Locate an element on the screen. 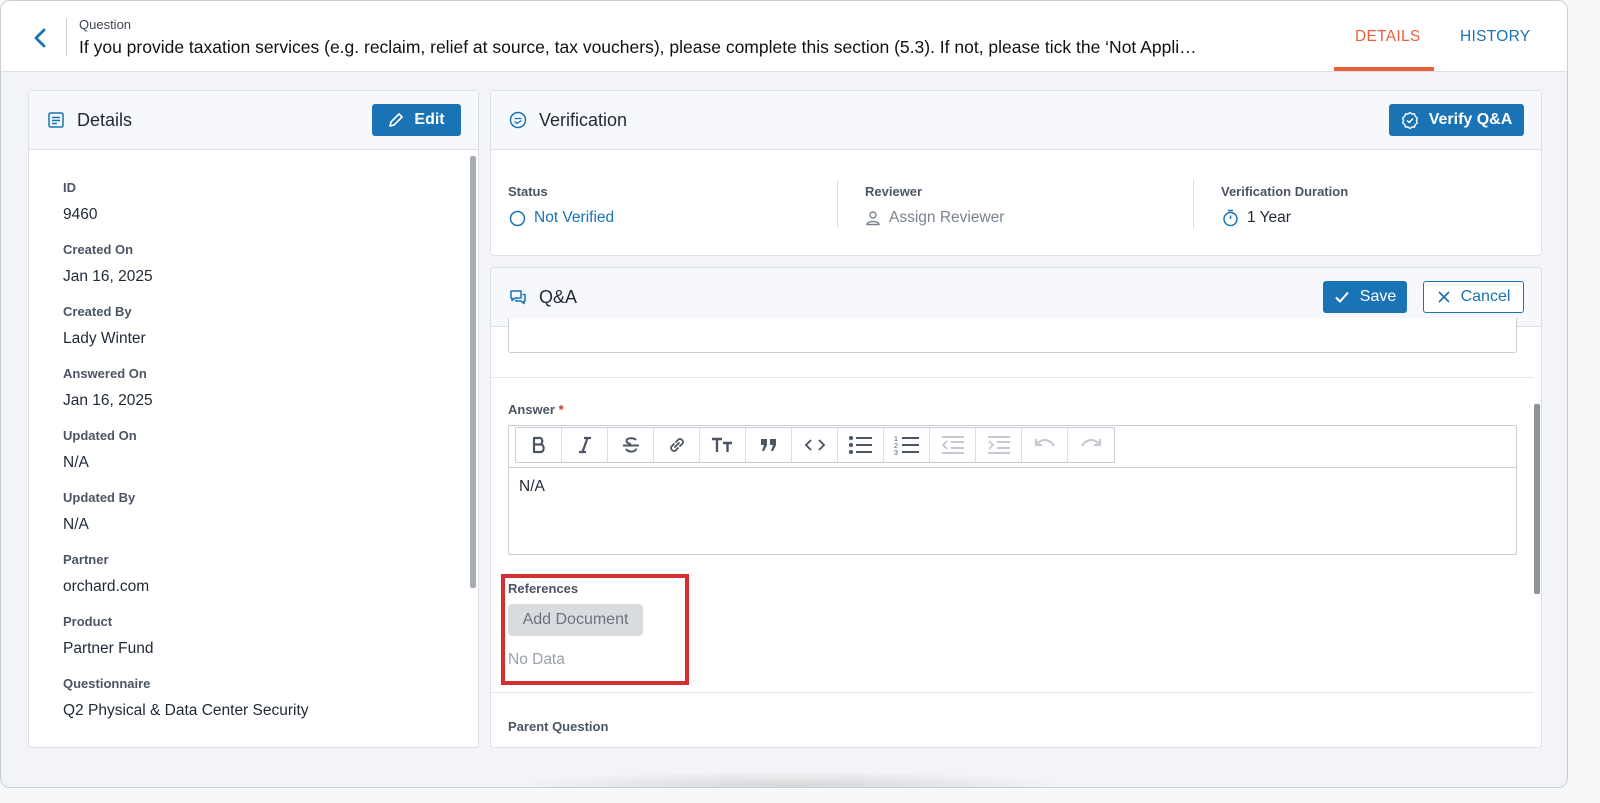 The image size is (1600, 803). link-button is located at coordinates (677, 445).